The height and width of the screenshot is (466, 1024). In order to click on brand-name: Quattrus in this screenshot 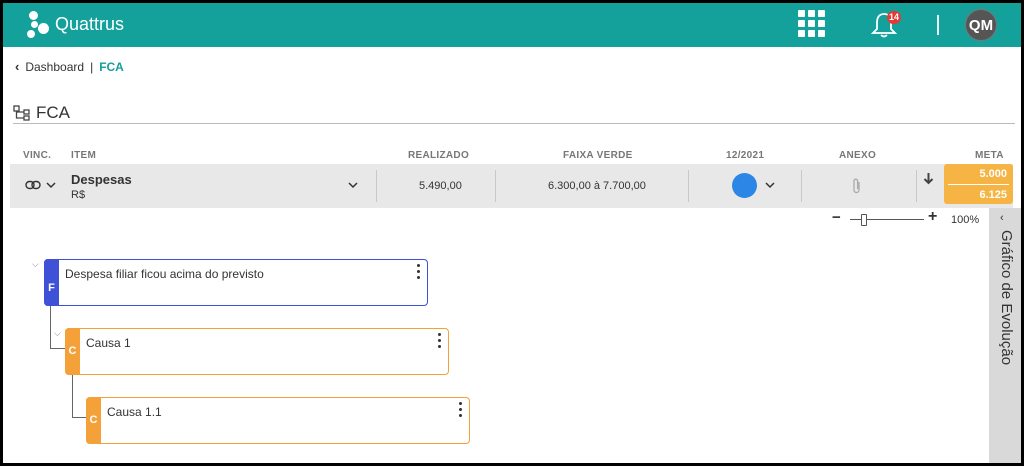, I will do `click(90, 24)`.